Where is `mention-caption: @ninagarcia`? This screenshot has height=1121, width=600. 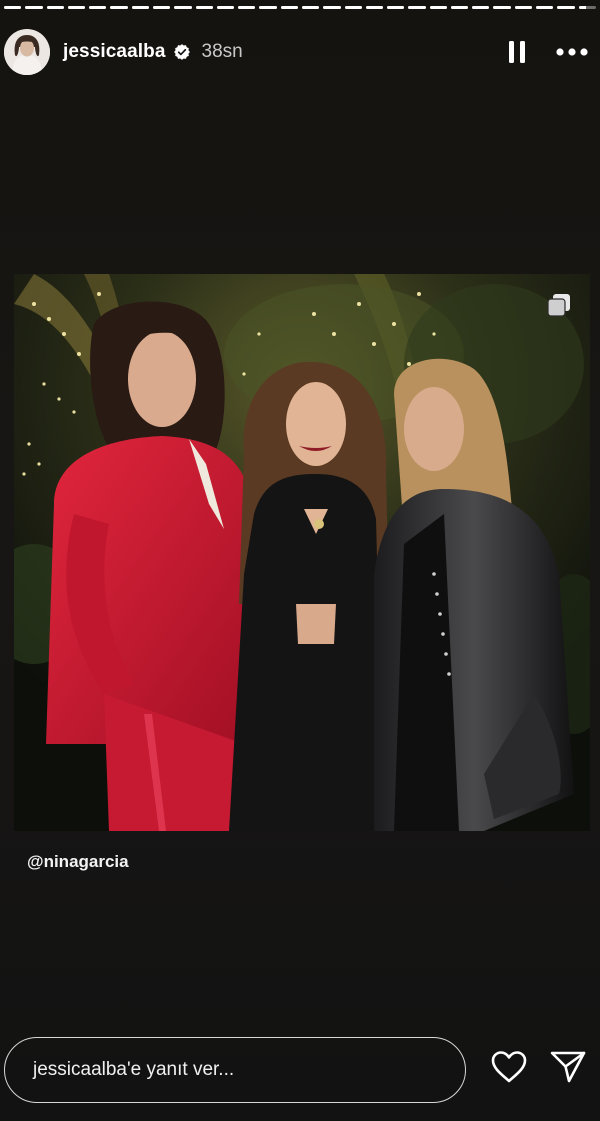
mention-caption: @ninagarcia is located at coordinates (78, 862).